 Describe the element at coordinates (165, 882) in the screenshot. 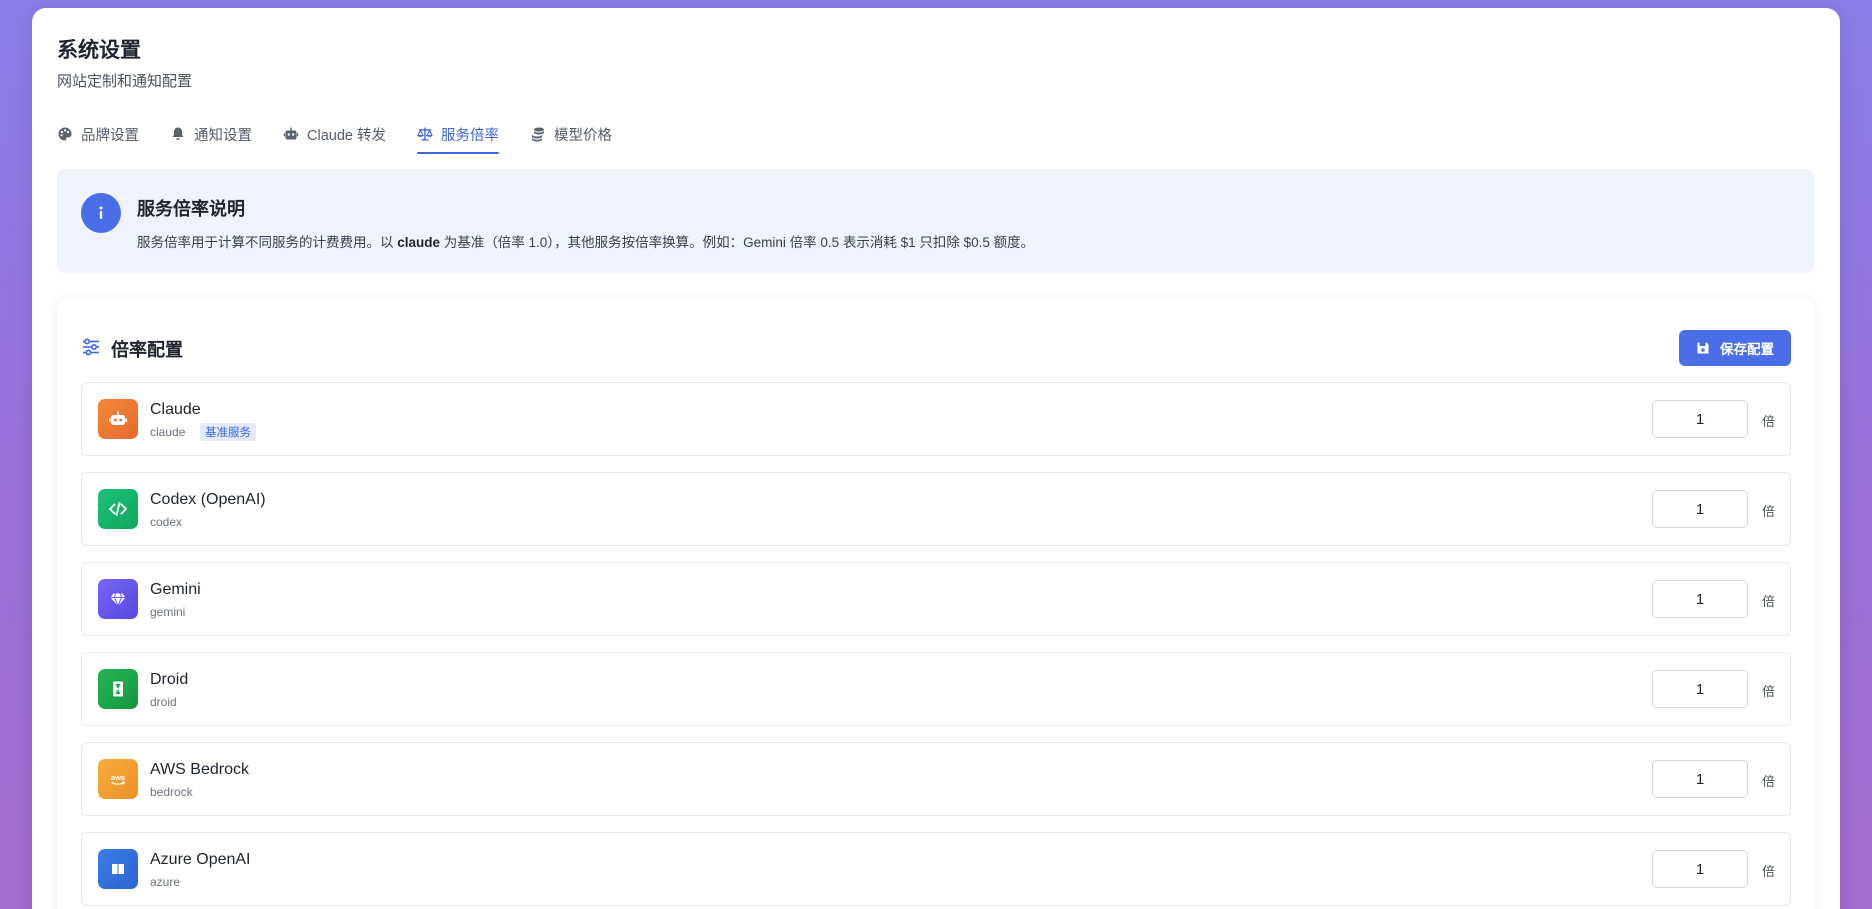

I see `service-id: azure` at that location.